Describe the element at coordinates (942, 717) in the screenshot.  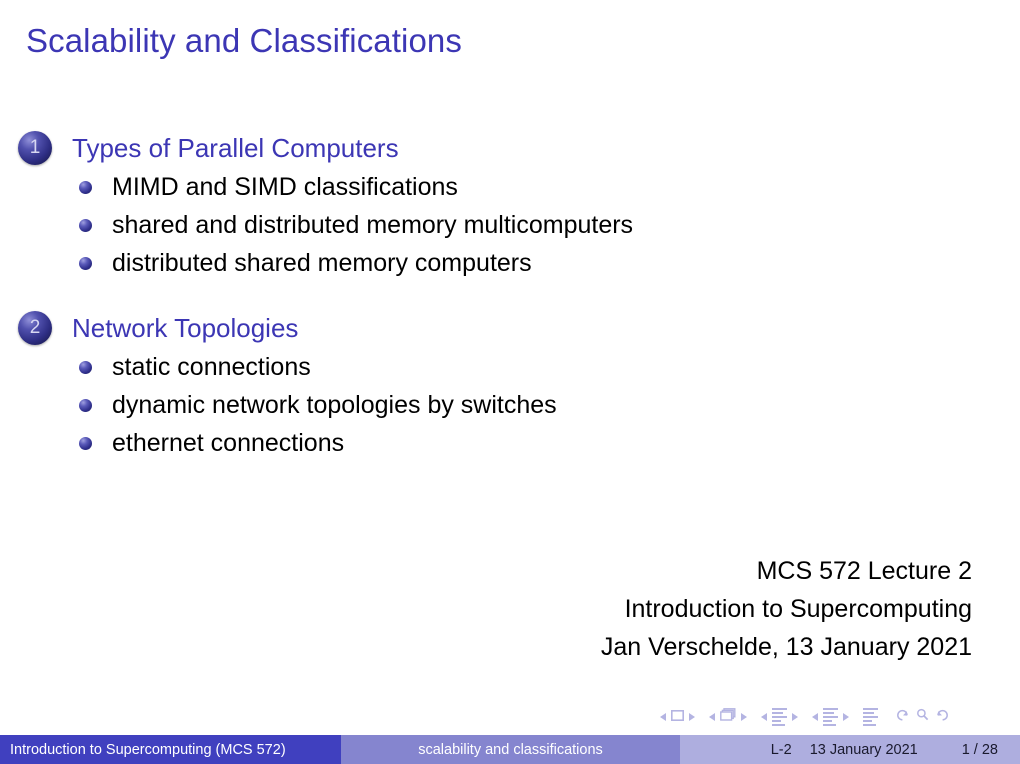
I see `forward-icon` at that location.